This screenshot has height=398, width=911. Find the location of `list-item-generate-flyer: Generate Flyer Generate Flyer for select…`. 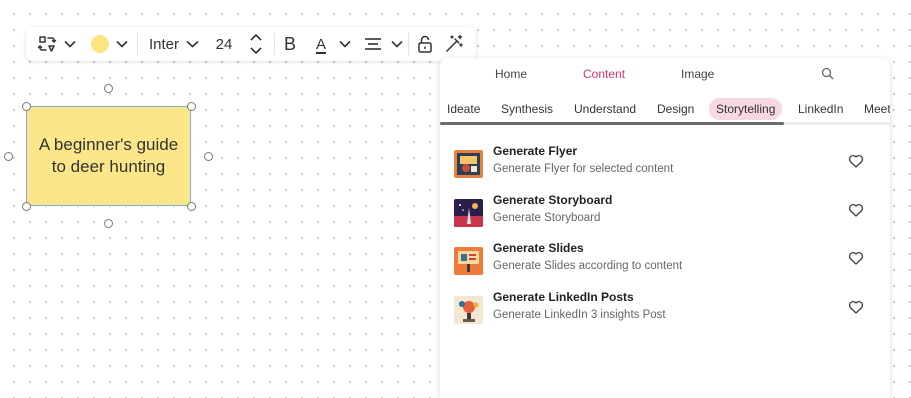

list-item-generate-flyer: Generate Flyer Generate Flyer for select… is located at coordinates (665, 164).